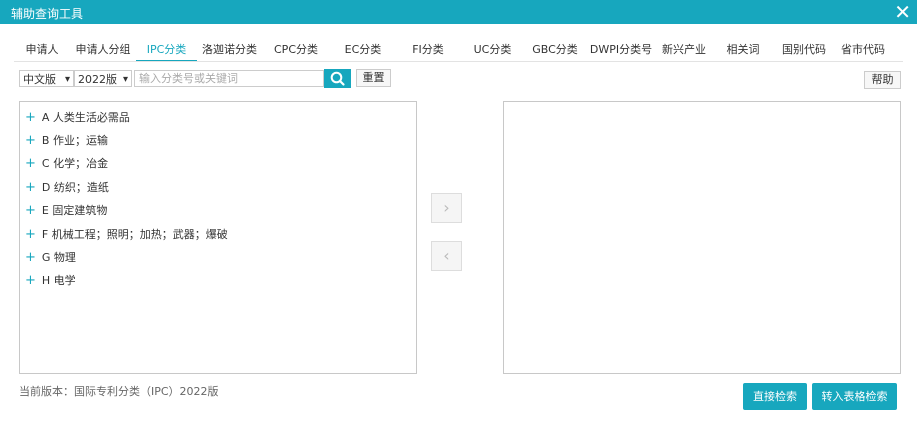 The width and height of the screenshot is (917, 427). I want to click on search-icon, so click(337, 78).